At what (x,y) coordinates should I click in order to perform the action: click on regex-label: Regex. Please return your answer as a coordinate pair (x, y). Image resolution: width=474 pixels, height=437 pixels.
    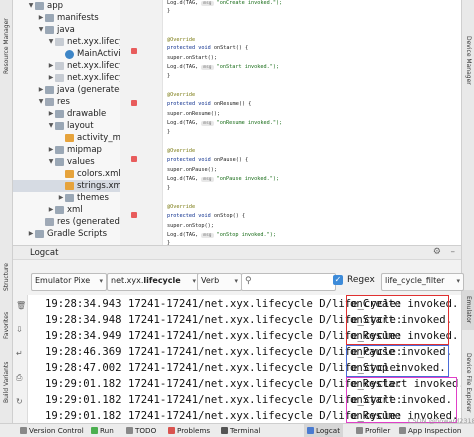
    Looking at the image, I should click on (361, 280).